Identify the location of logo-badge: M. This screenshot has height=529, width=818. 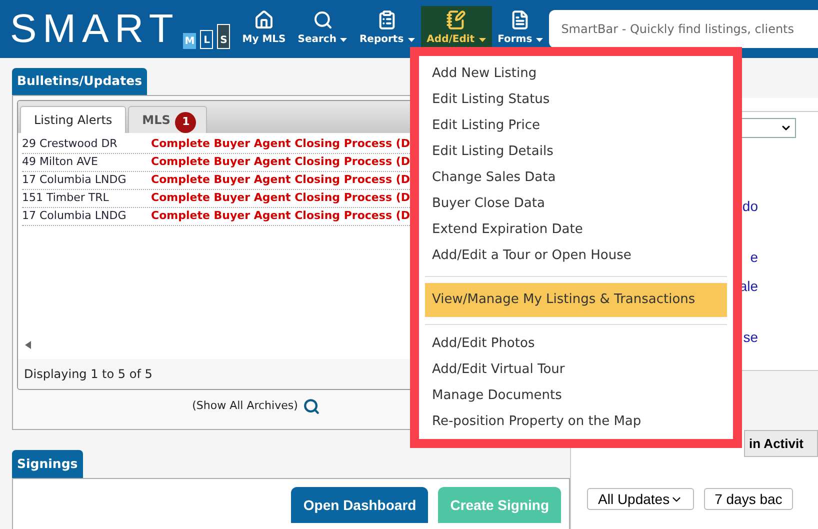
(189, 40).